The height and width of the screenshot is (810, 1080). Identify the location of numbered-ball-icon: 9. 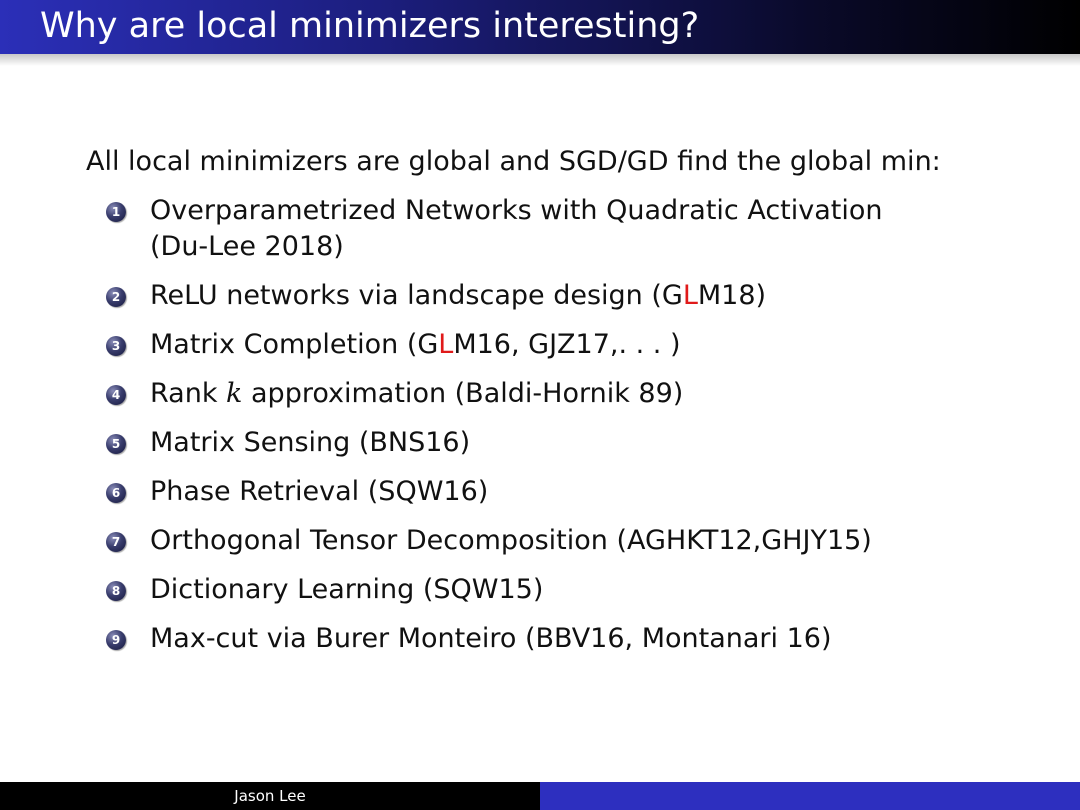
(116, 640).